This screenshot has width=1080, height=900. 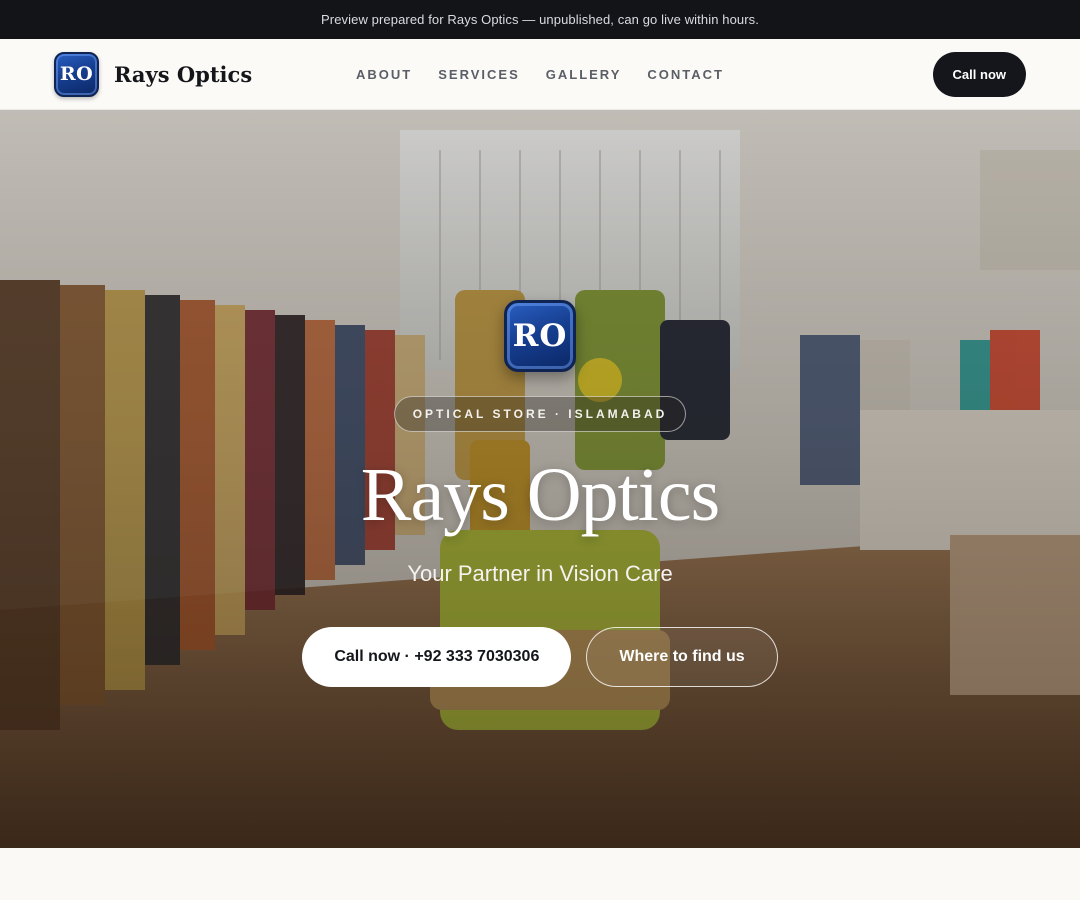 What do you see at coordinates (540, 573) in the screenshot?
I see `hero-subtitle: Your Partner in Vision Care` at bounding box center [540, 573].